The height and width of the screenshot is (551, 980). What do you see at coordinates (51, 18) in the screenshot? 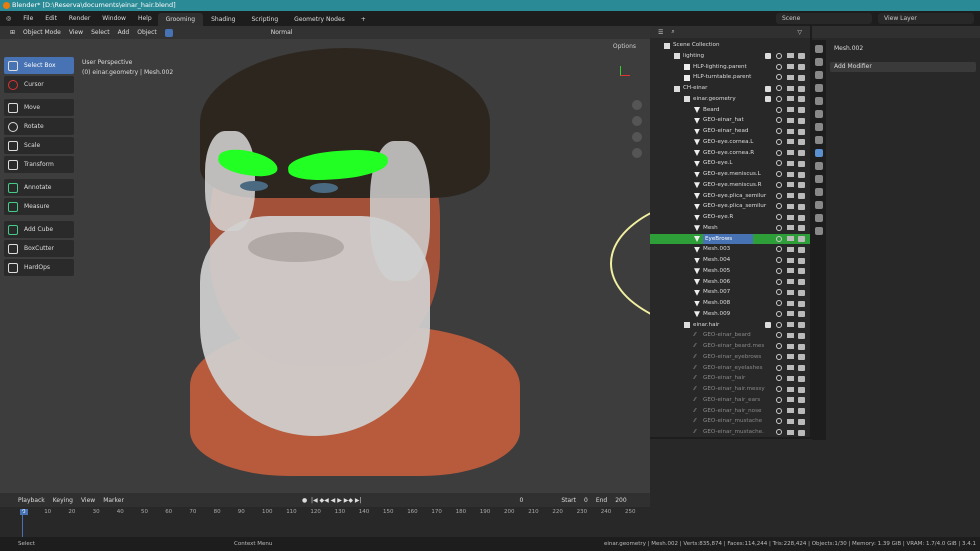
I see `menu-edit: Edit` at bounding box center [51, 18].